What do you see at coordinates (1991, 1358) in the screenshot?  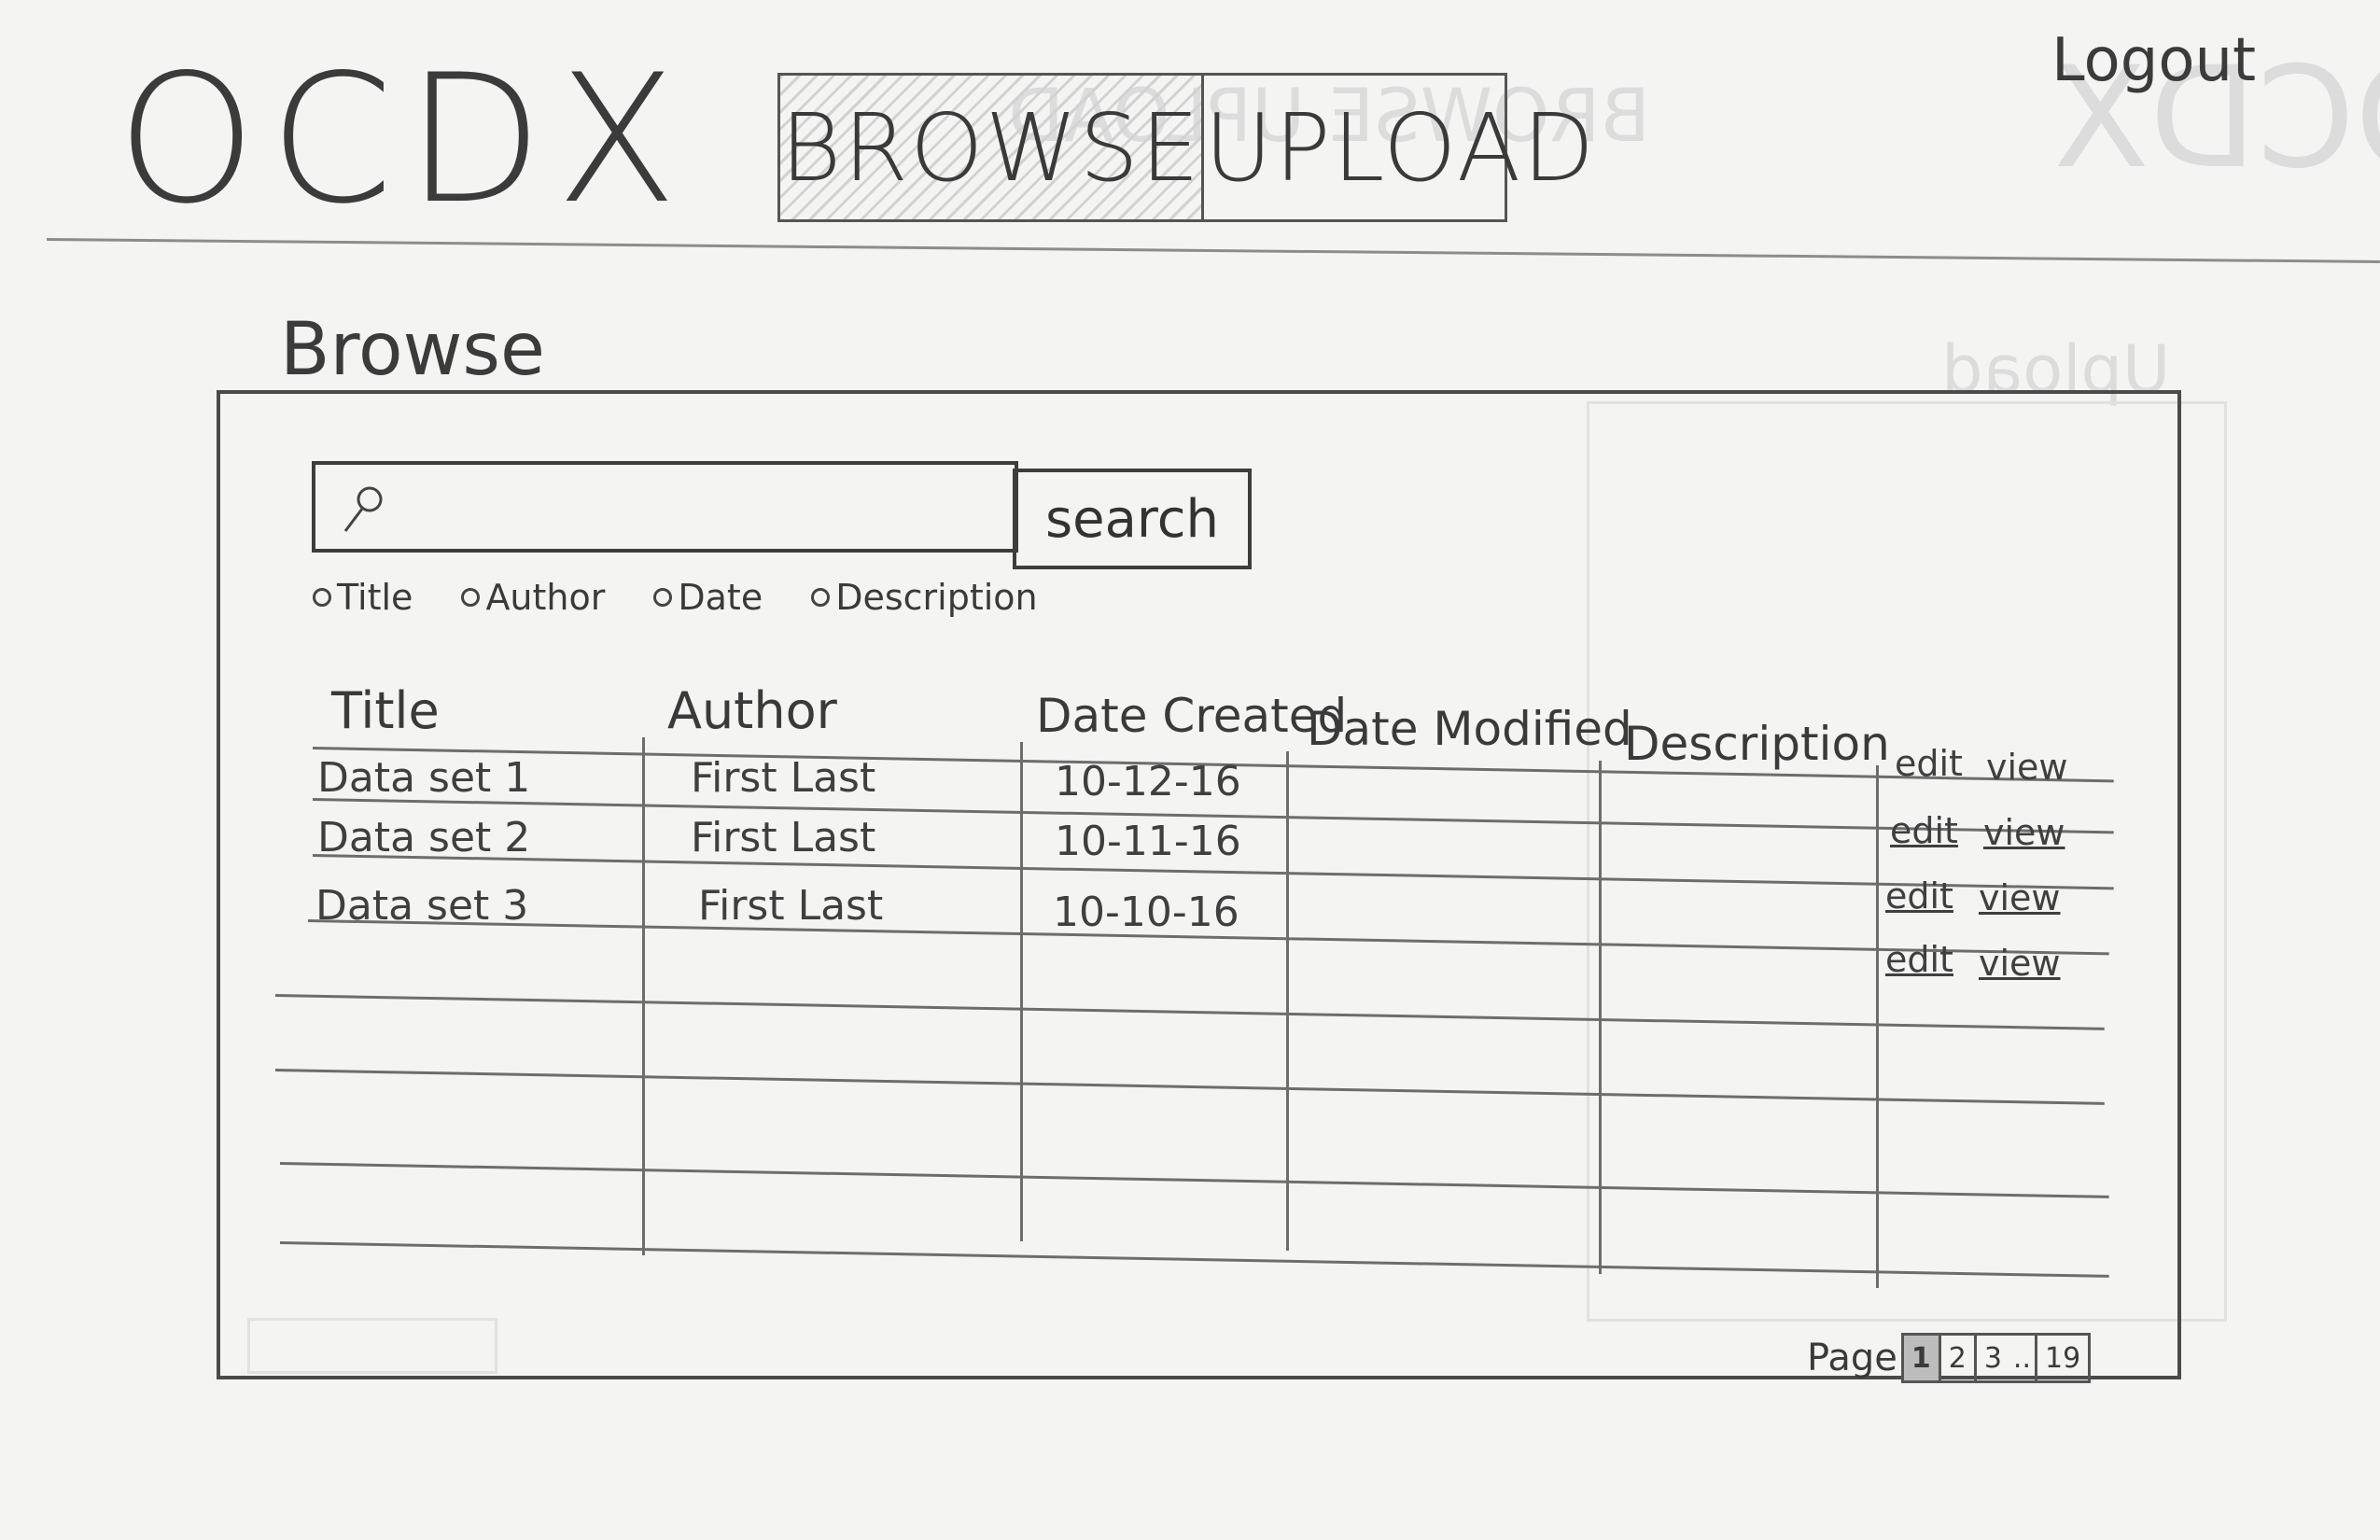 I see `page-button: 3` at bounding box center [1991, 1358].